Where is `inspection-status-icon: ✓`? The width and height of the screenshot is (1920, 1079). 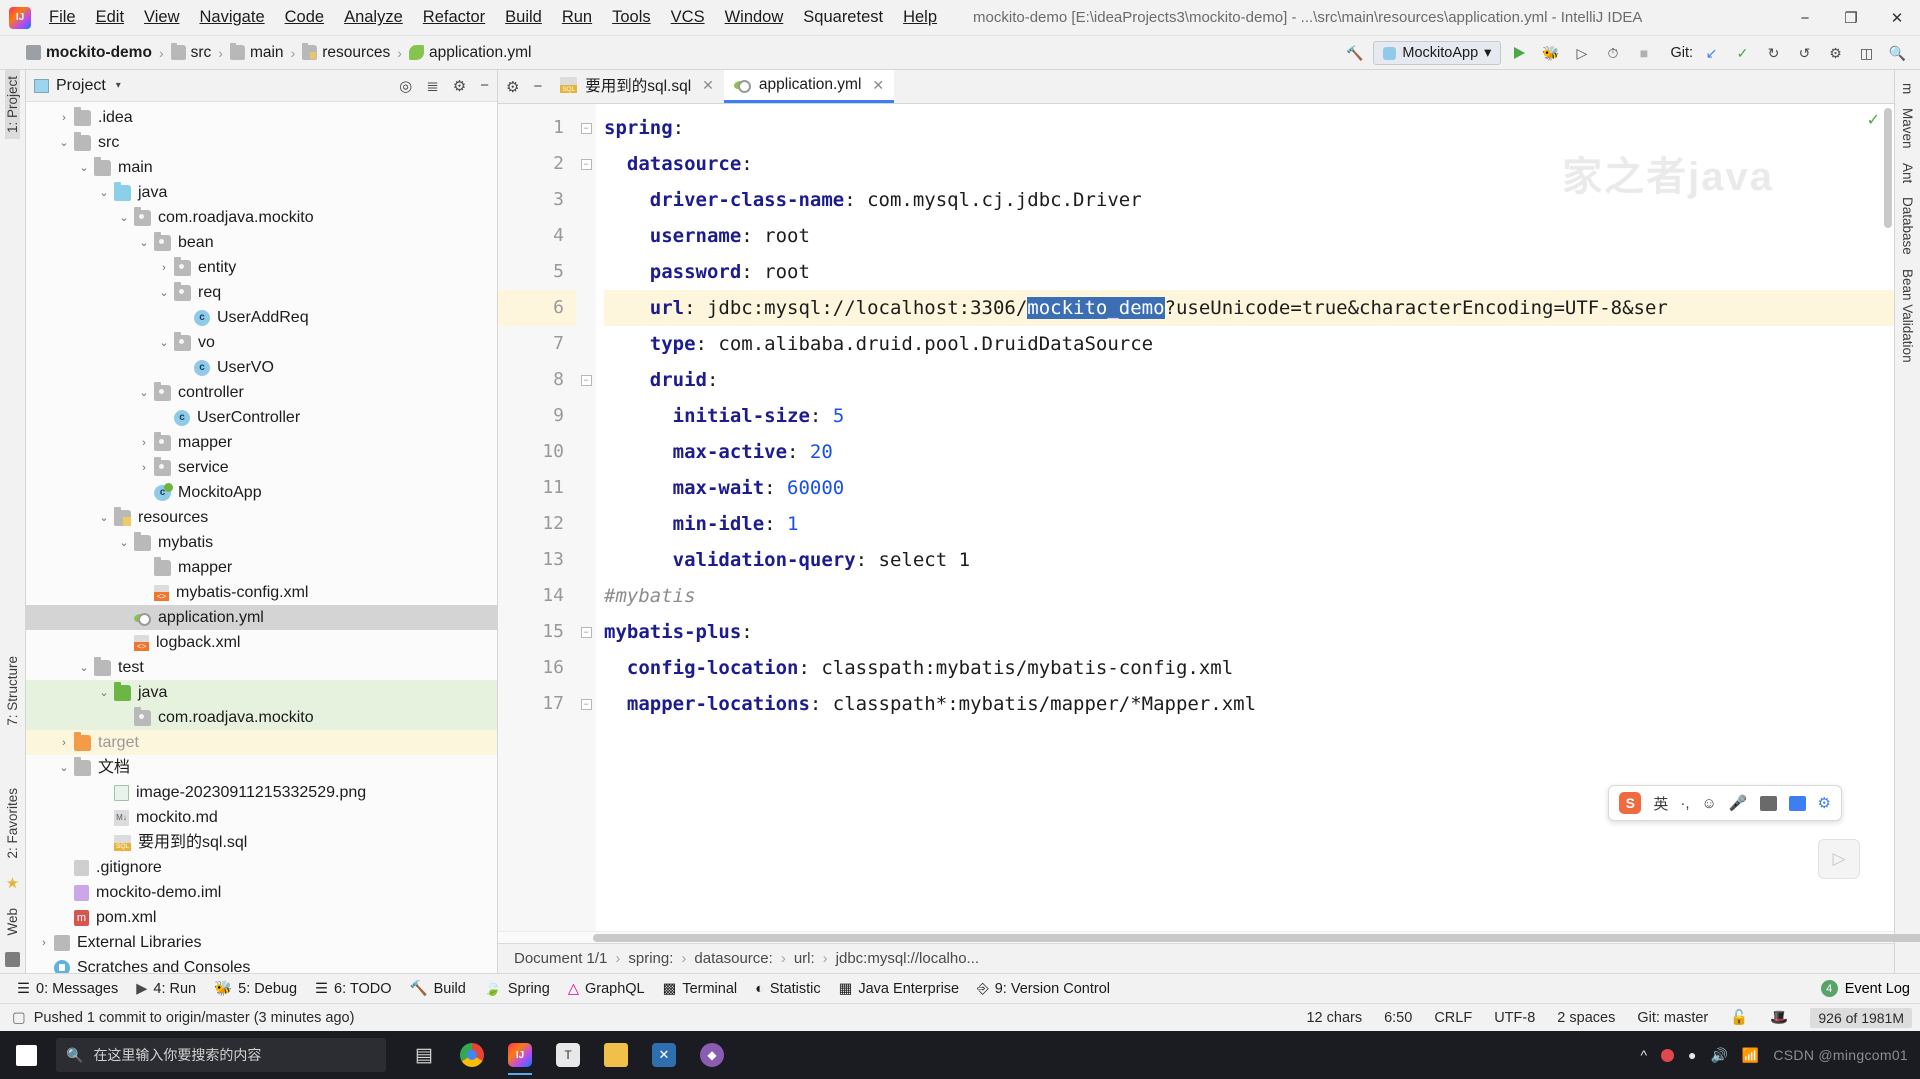 inspection-status-icon: ✓ is located at coordinates (1873, 120).